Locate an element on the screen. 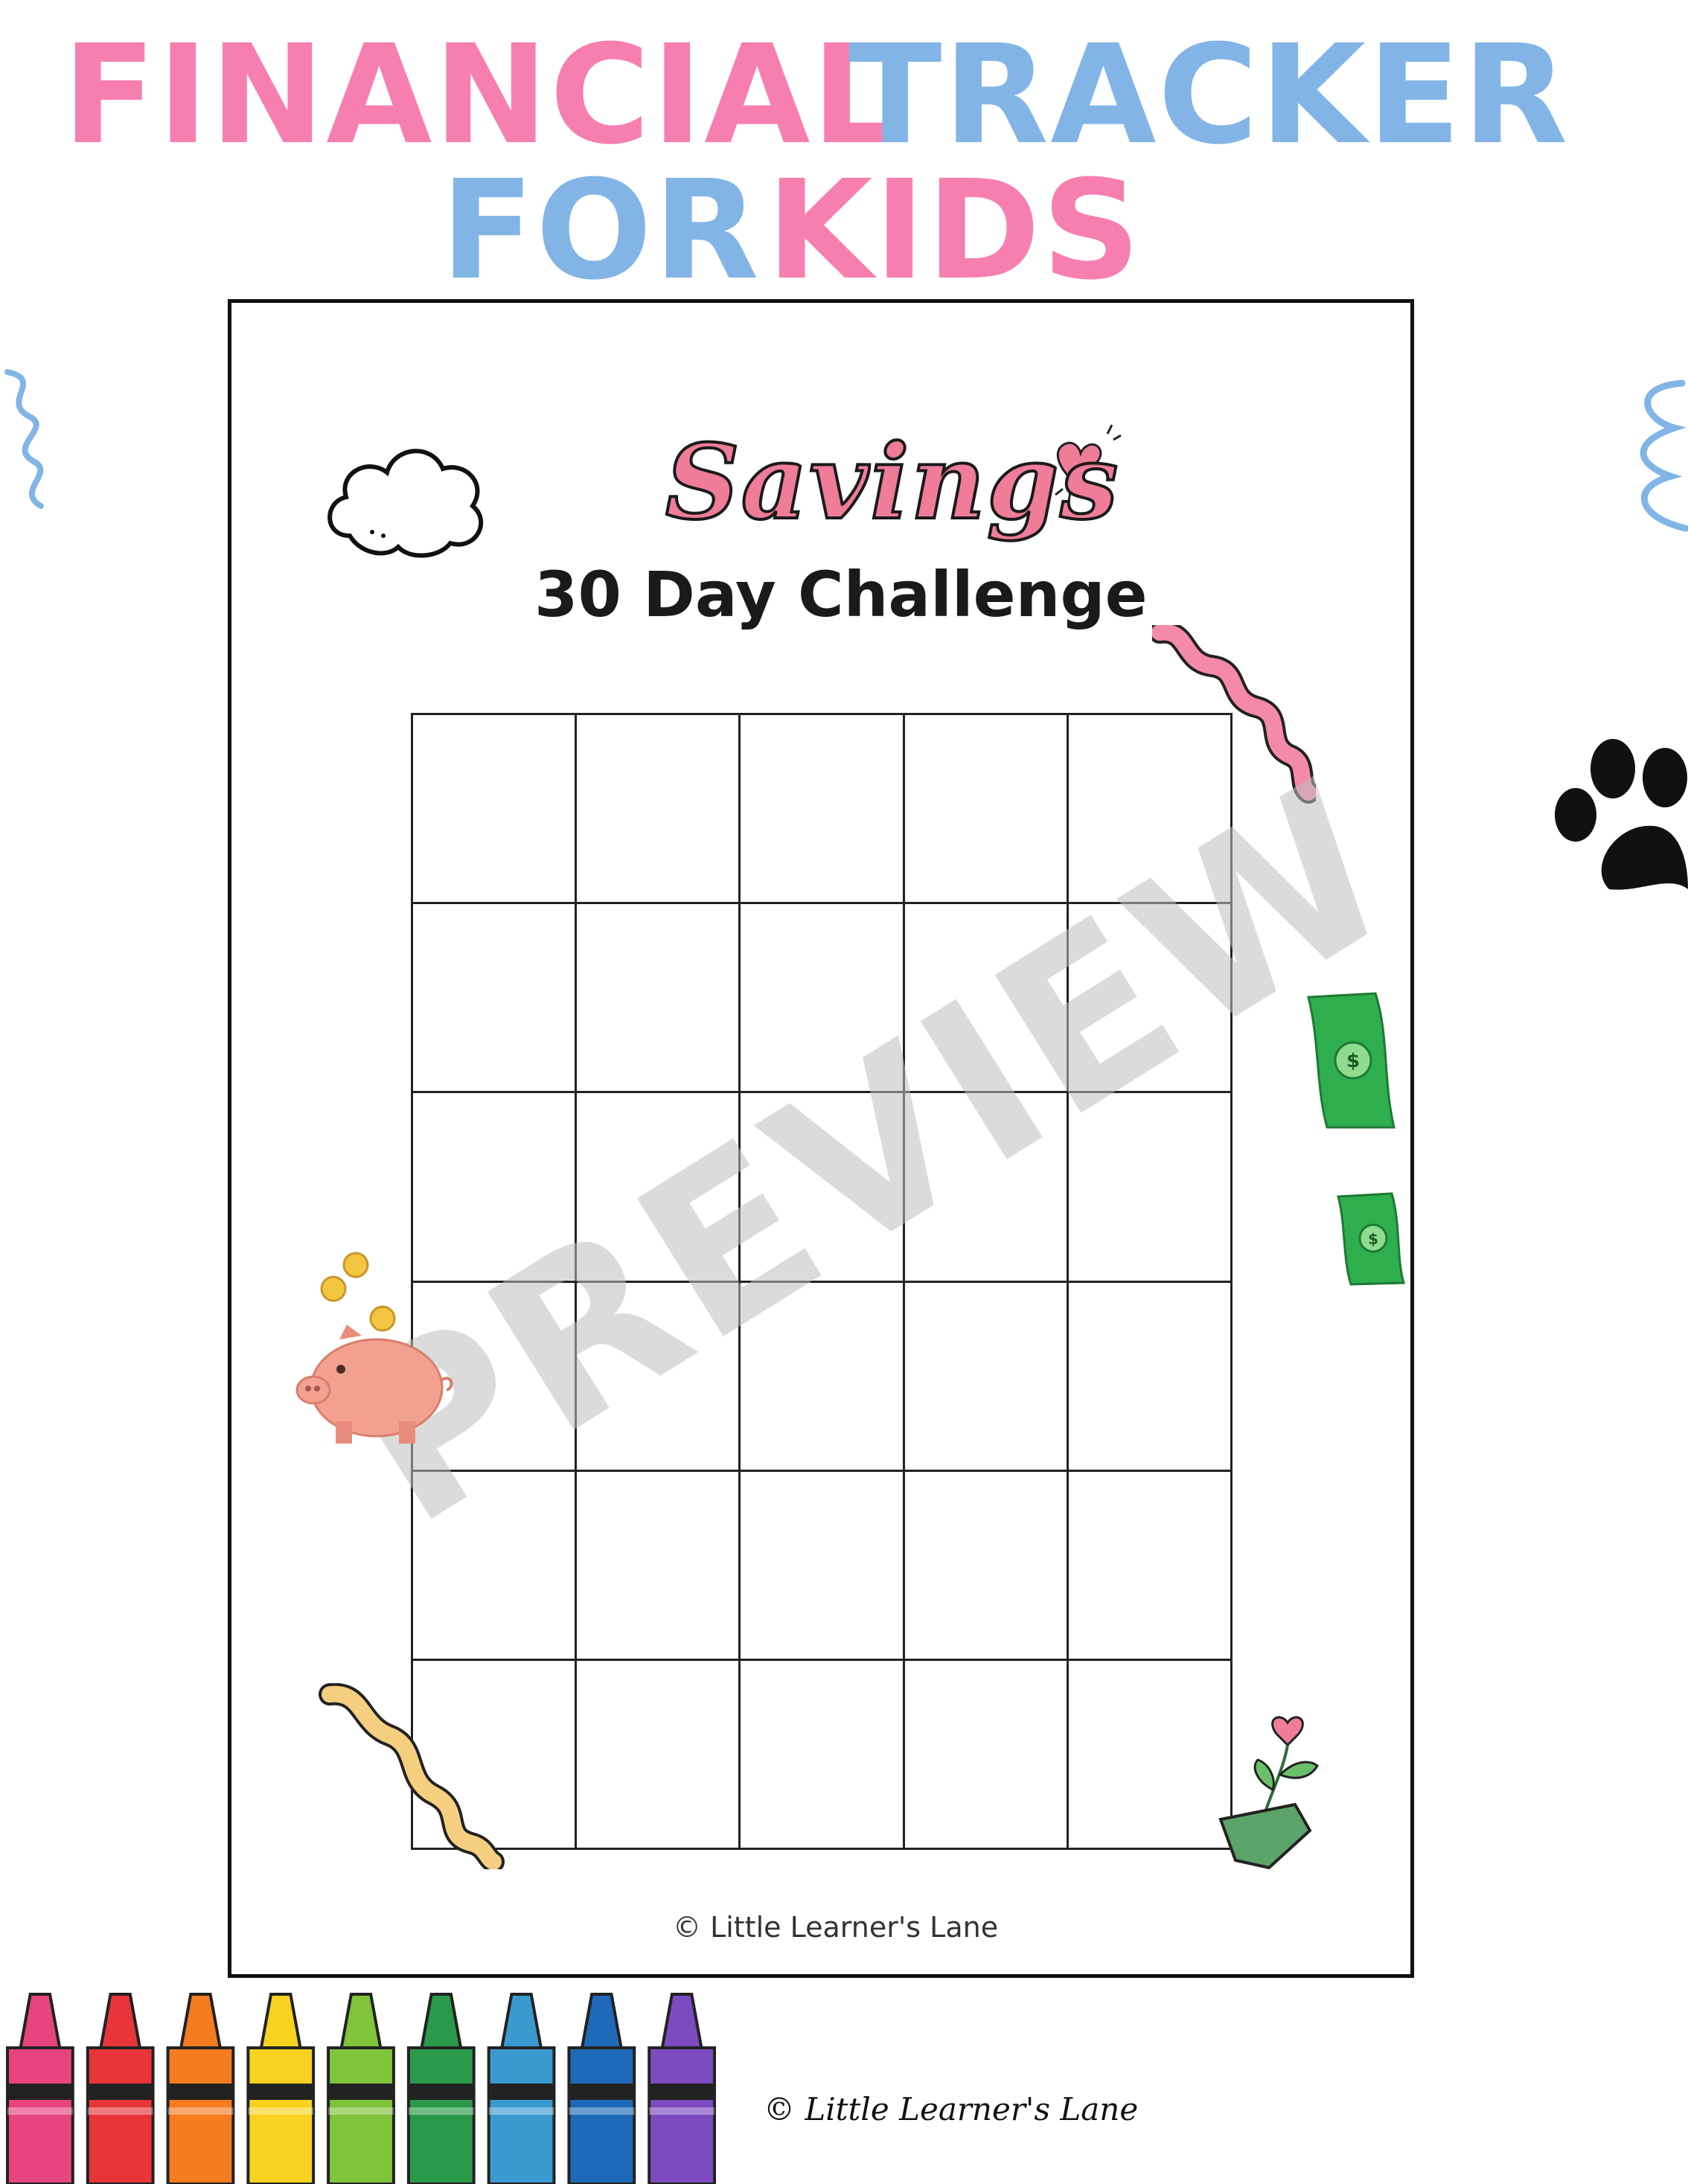 The height and width of the screenshot is (2184, 1688). crayons is located at coordinates (361, 2088).